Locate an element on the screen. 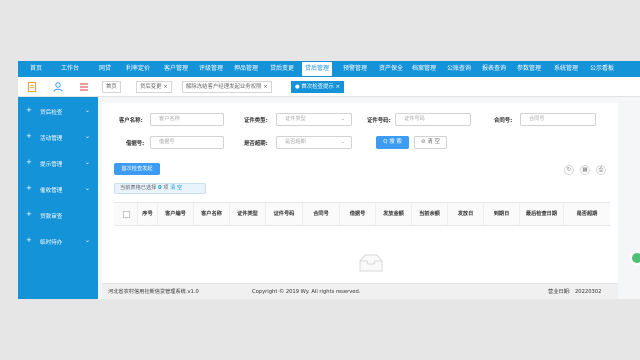  search-button: Q 搜 索 is located at coordinates (392, 142).